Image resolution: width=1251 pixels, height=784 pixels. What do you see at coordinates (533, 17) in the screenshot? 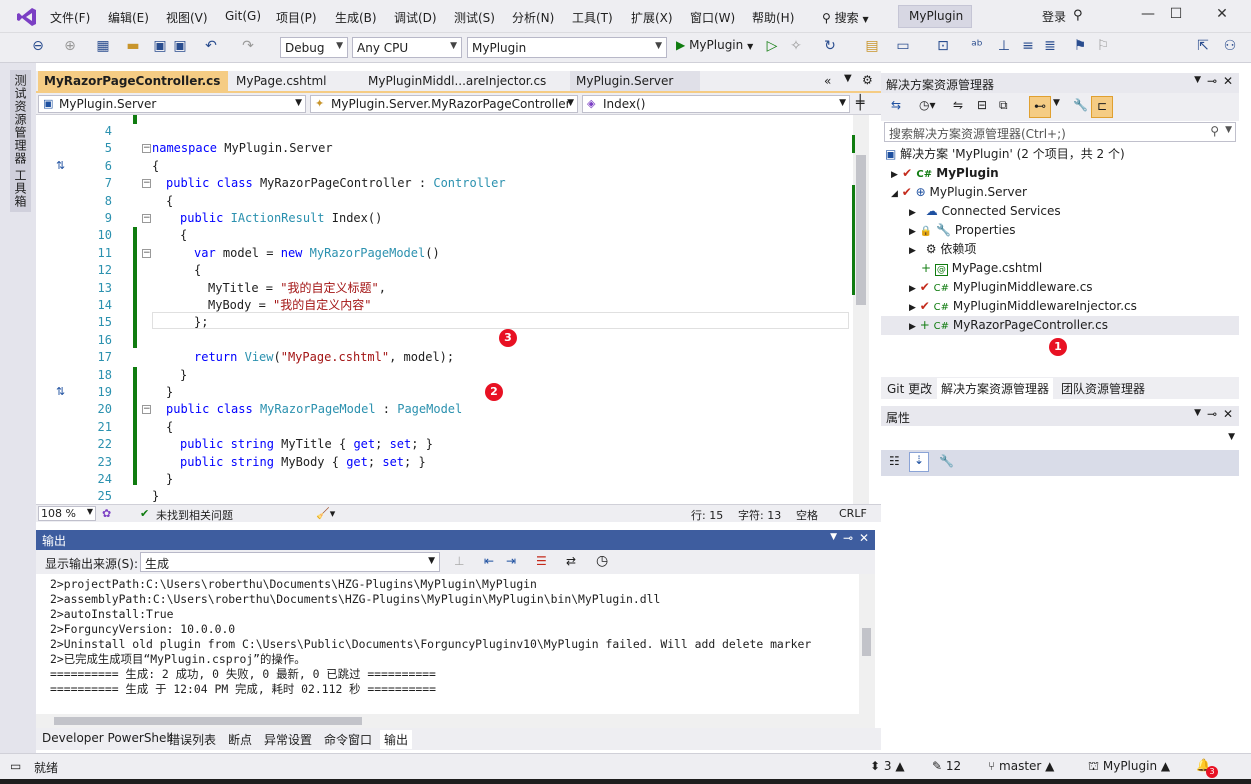
I see `menu-analyze: 分析(N)` at bounding box center [533, 17].